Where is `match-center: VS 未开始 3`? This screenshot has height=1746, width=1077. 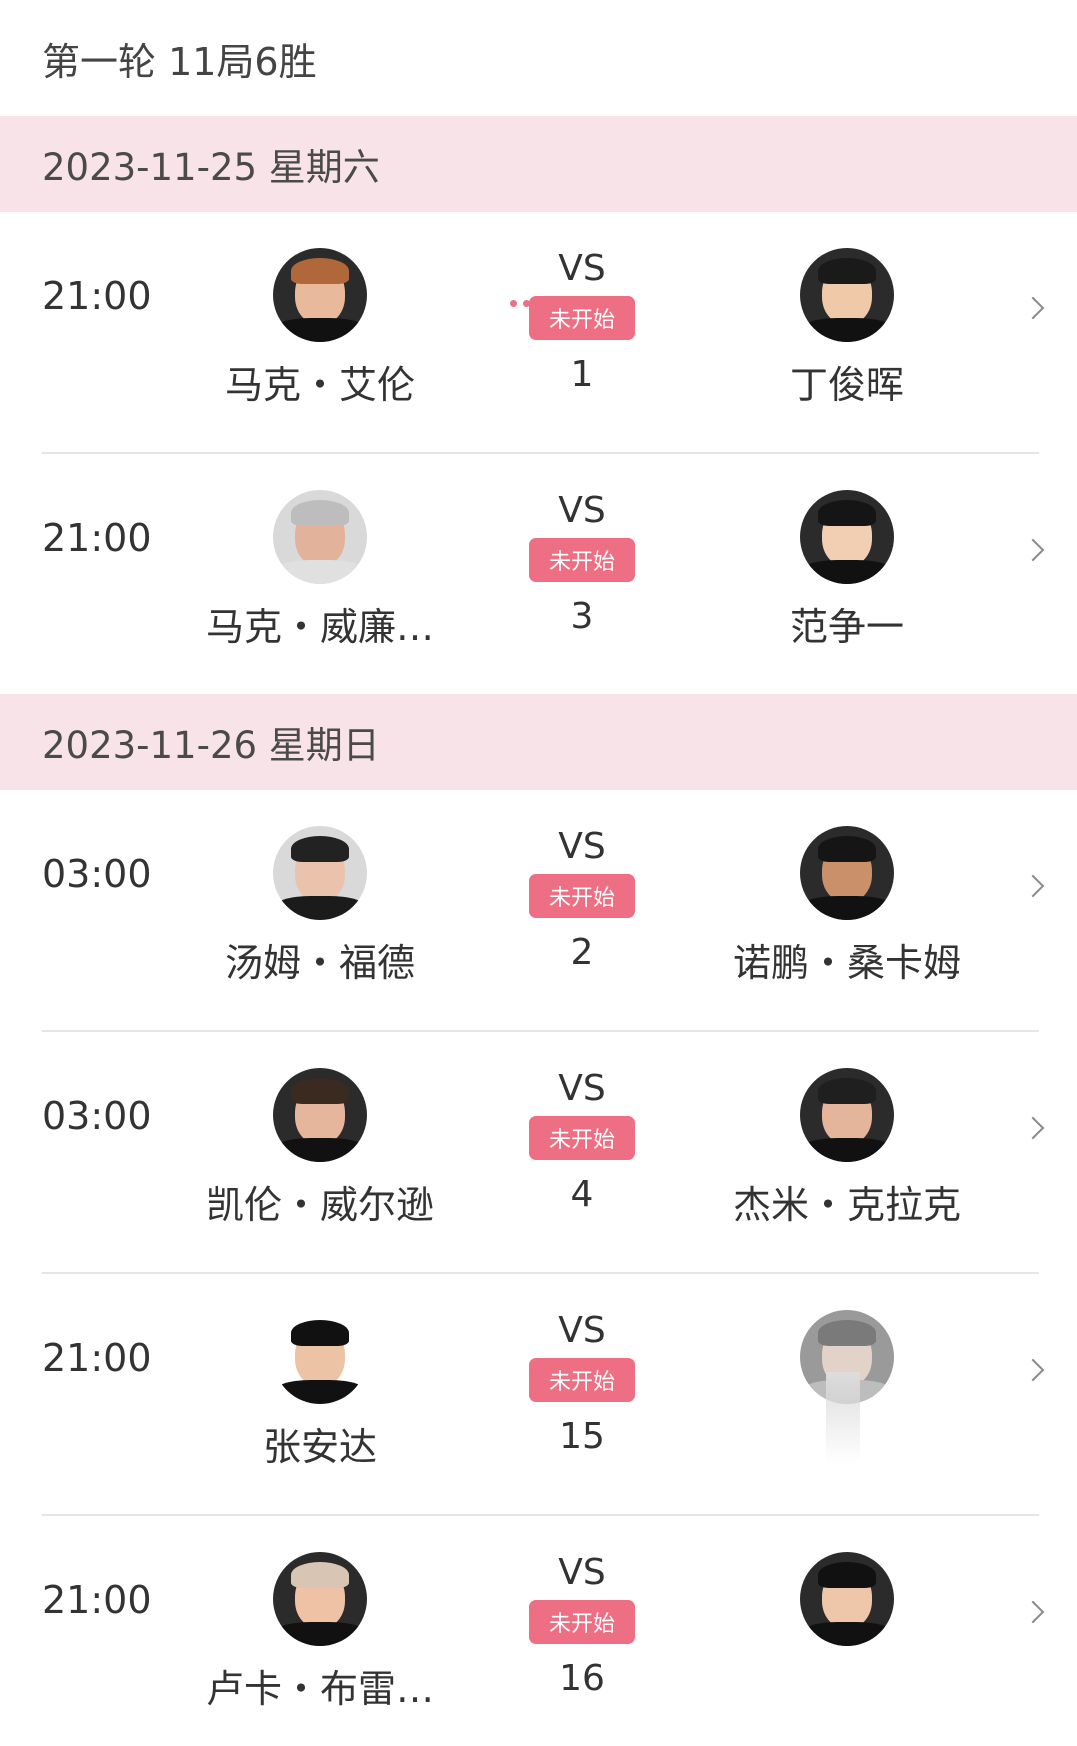
match-center: VS 未开始 3 is located at coordinates (582, 563).